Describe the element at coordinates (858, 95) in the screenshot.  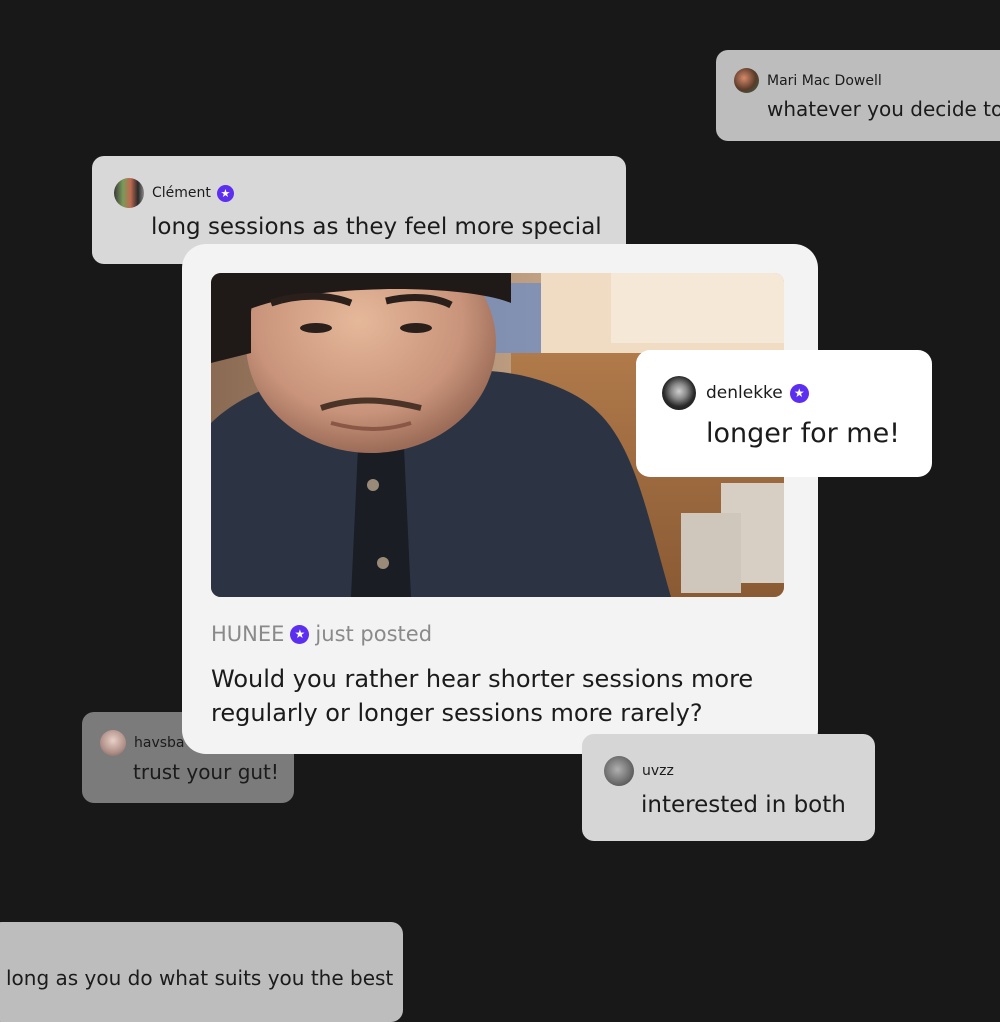
I see `comment-bubble-mari: Mari Mac Dowell whatever you decide to` at that location.